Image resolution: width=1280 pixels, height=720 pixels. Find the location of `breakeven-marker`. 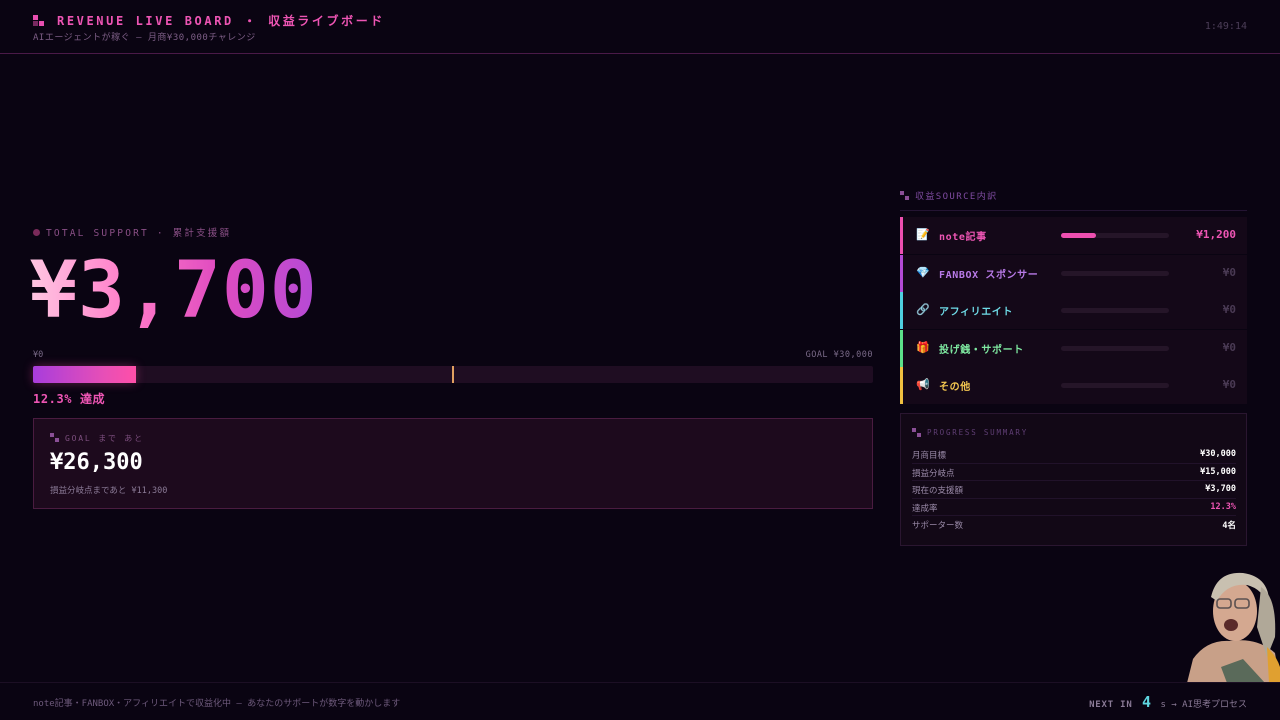

breakeven-marker is located at coordinates (453, 374).